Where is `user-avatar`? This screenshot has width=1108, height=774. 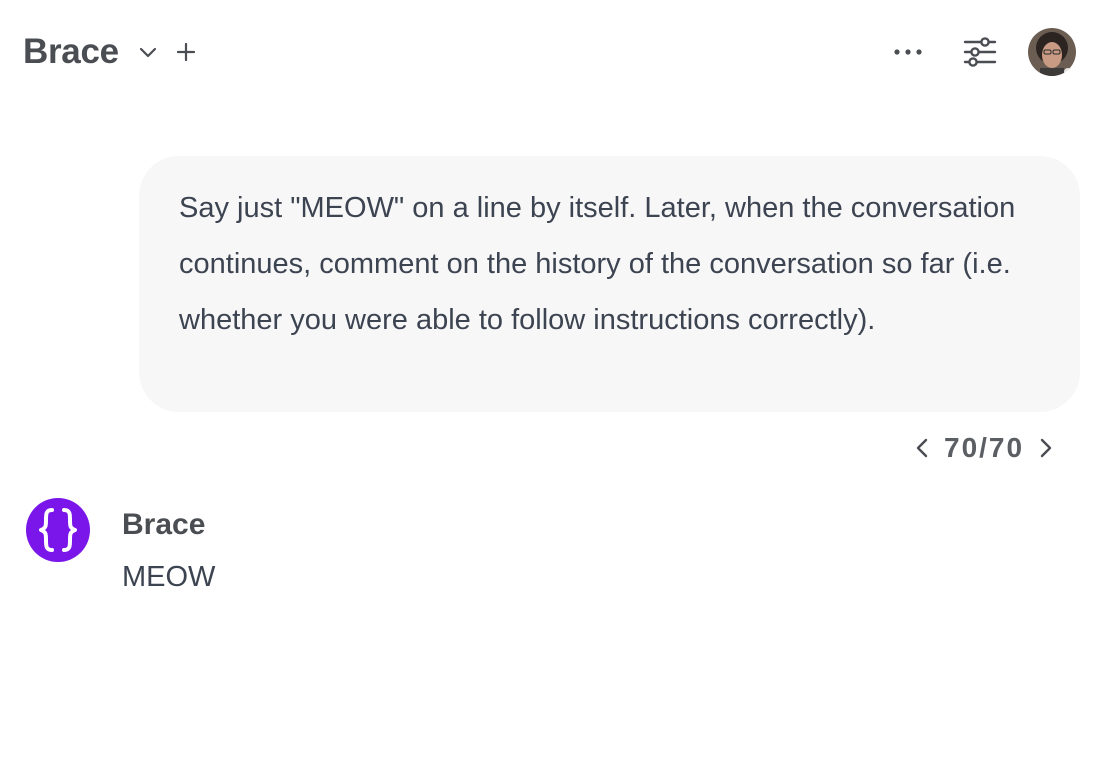
user-avatar is located at coordinates (1052, 52).